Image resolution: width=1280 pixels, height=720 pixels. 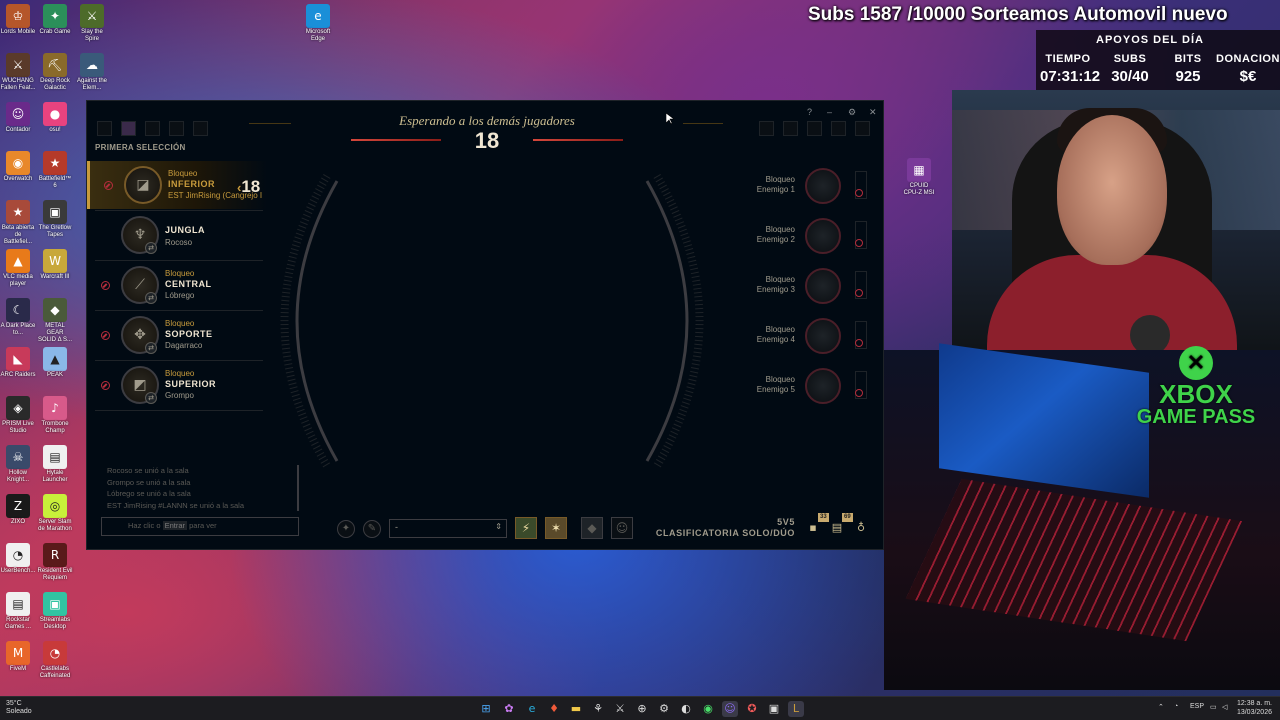 What do you see at coordinates (140, 385) in the screenshot?
I see `role-glyph: ◩` at bounding box center [140, 385].